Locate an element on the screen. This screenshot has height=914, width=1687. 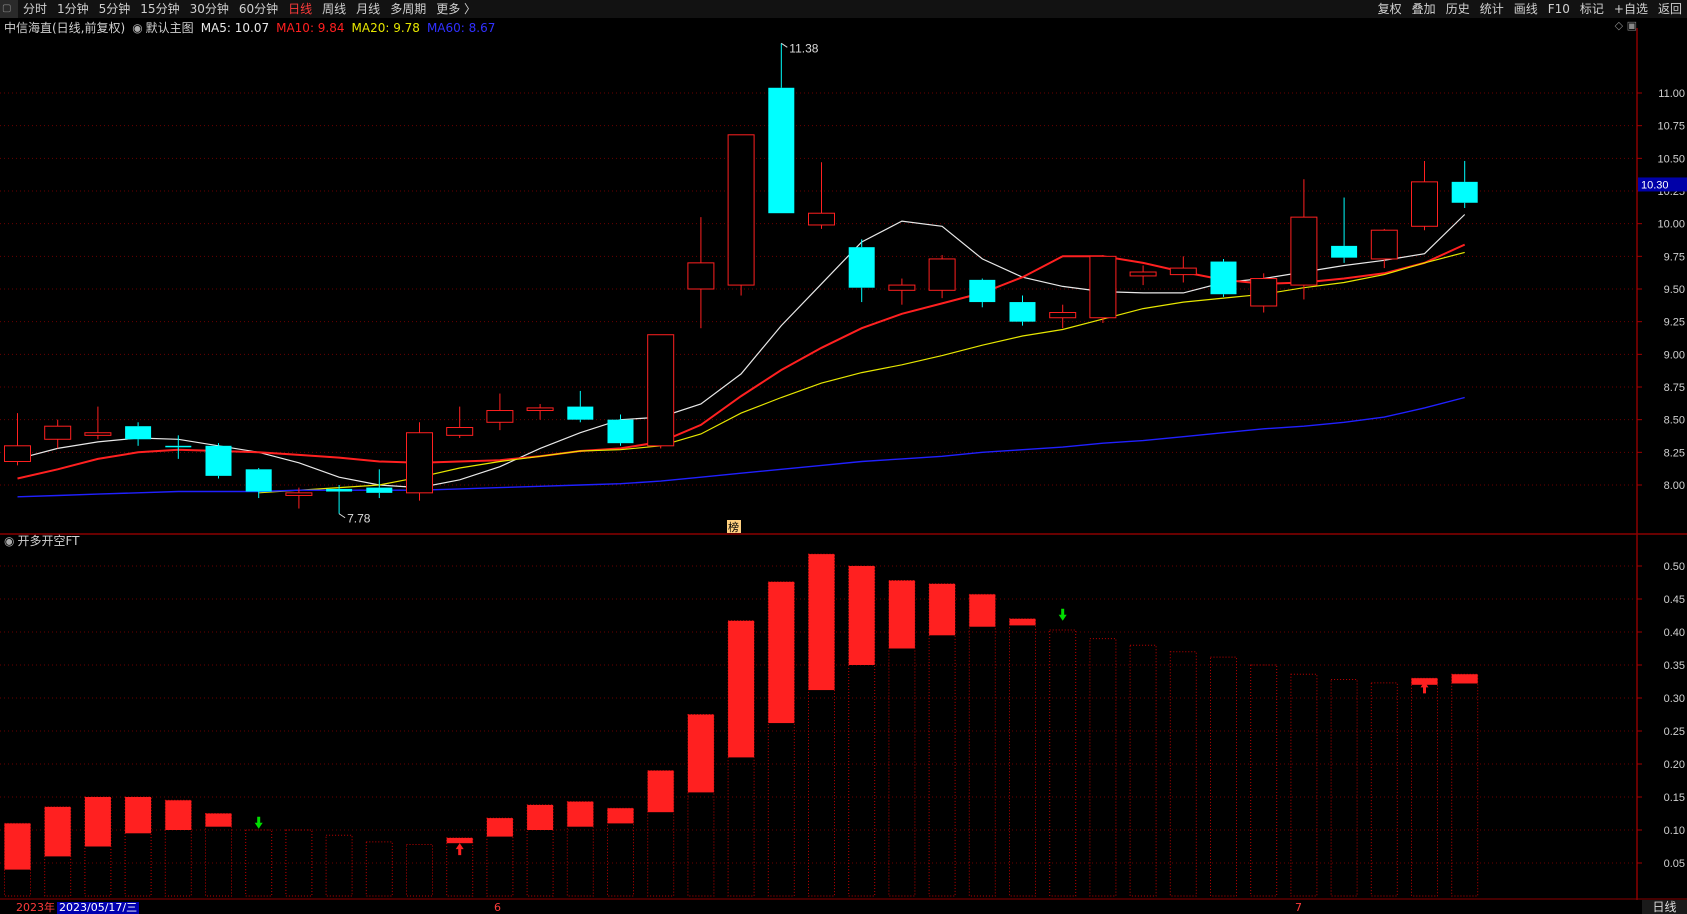
price-tick-label: 9.00 is located at coordinates (1674, 355).